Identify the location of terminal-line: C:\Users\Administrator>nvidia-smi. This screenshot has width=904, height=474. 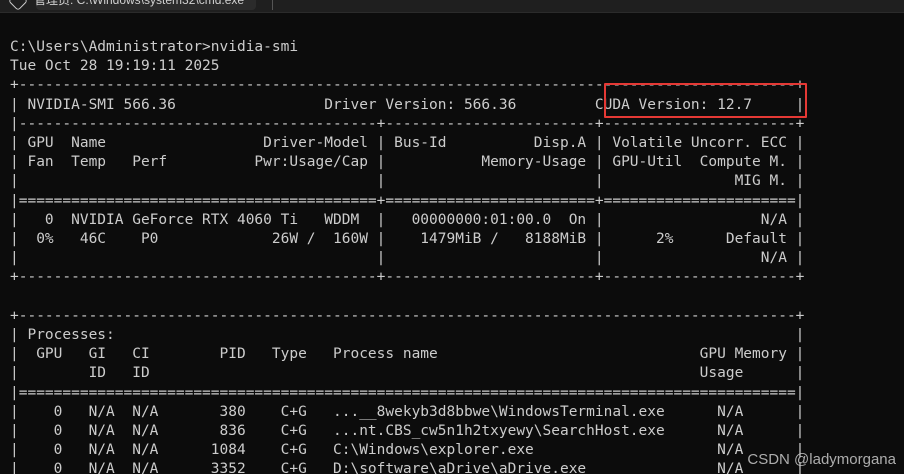
(154, 47).